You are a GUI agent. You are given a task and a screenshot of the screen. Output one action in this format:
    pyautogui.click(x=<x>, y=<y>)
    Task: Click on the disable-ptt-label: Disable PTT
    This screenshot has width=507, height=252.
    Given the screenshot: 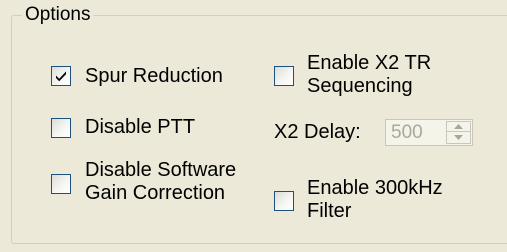 What is the action you would take?
    pyautogui.click(x=140, y=127)
    